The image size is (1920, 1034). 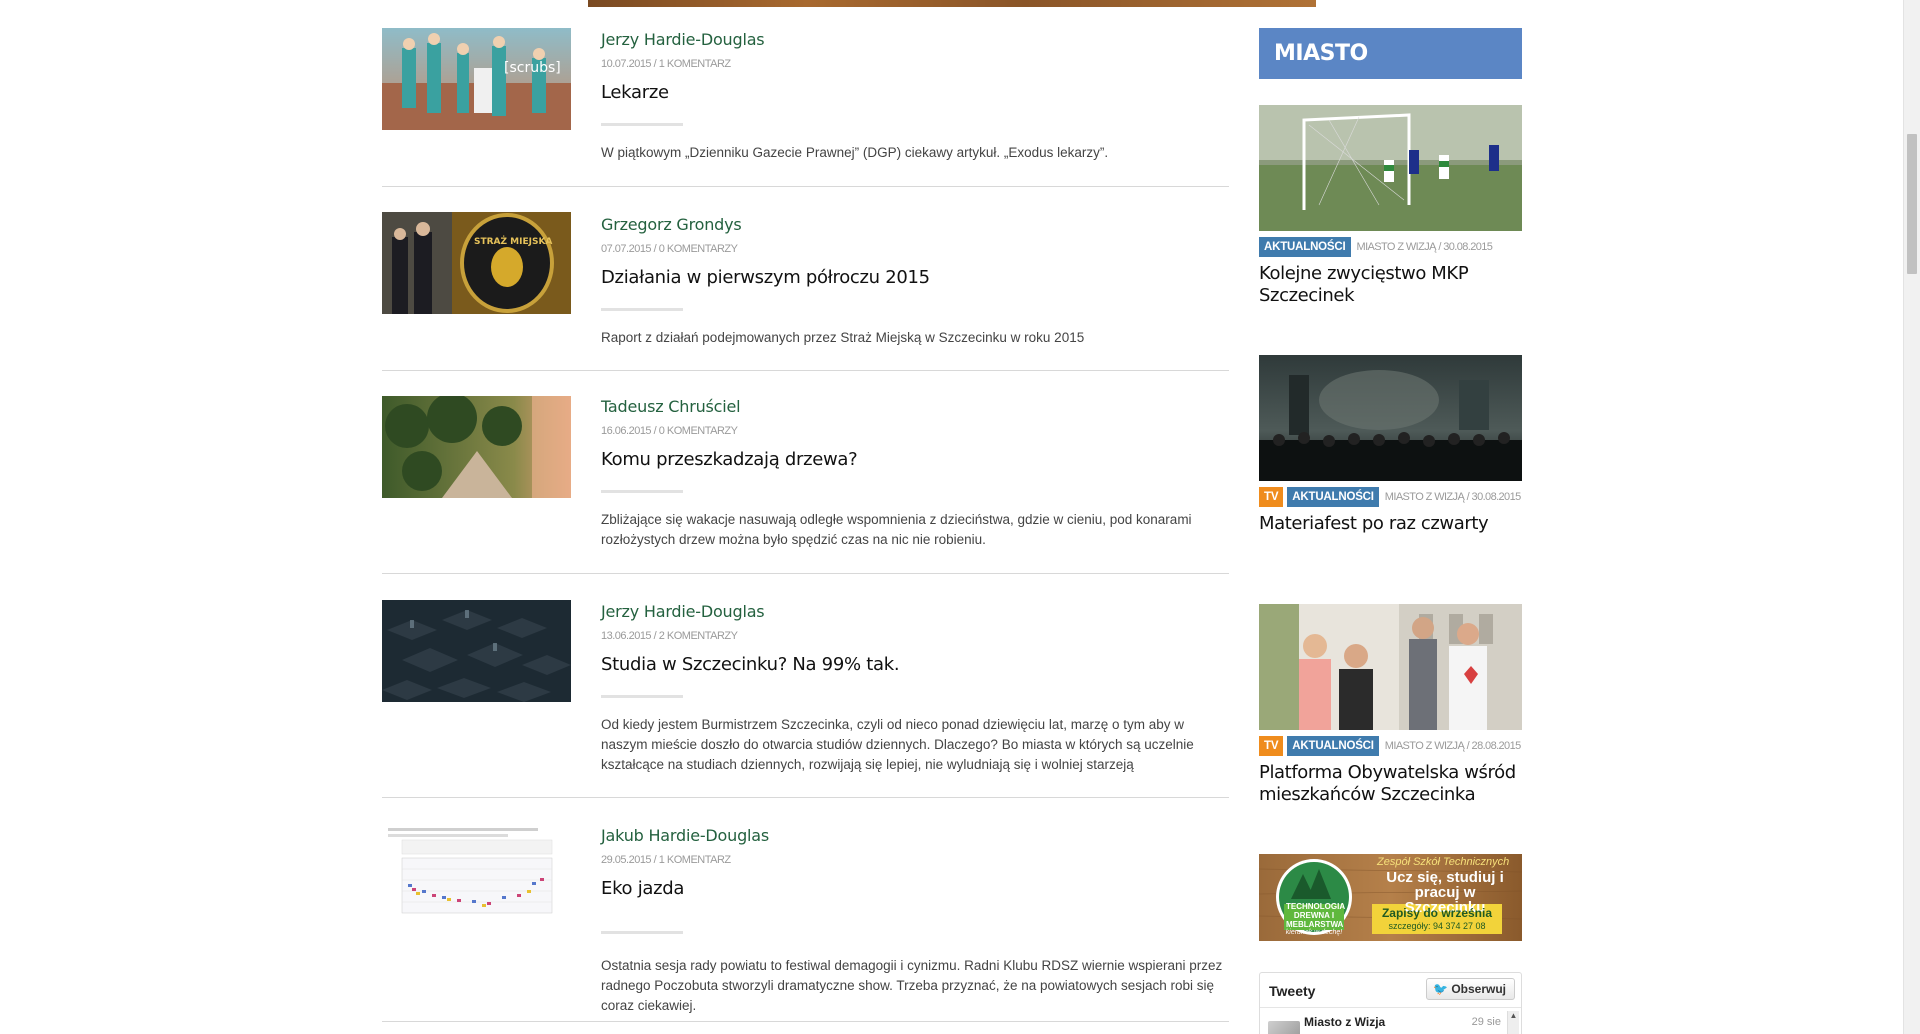 What do you see at coordinates (666, 64) in the screenshot?
I see `article-meta: 10.07.2015 / 1 KOMENTARZ` at bounding box center [666, 64].